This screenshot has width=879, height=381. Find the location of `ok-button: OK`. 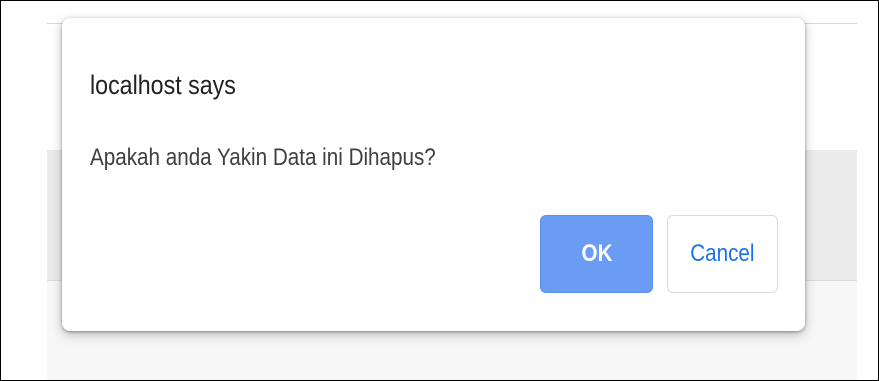

ok-button: OK is located at coordinates (596, 254).